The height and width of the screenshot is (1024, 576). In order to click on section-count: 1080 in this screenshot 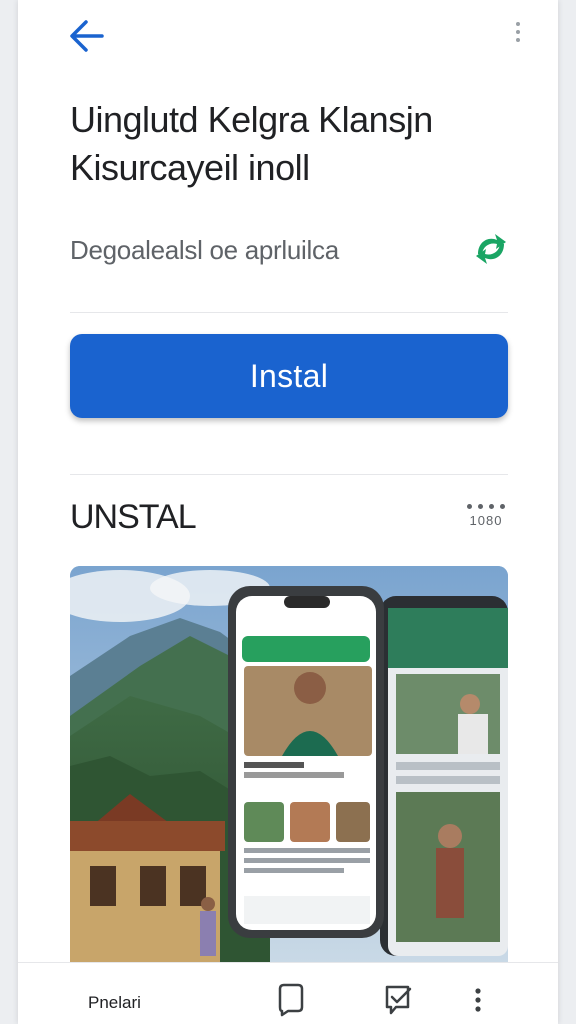, I will do `click(486, 520)`.